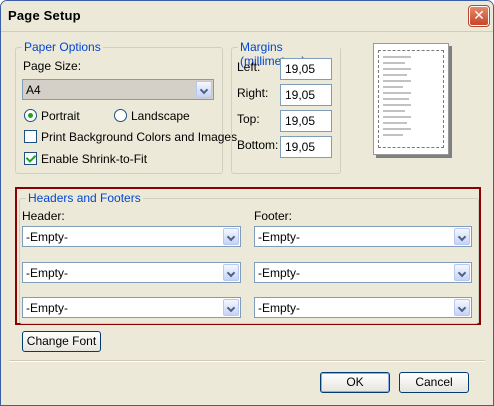 This screenshot has width=494, height=406. I want to click on footer-value-1: -Empty-, so click(279, 237).